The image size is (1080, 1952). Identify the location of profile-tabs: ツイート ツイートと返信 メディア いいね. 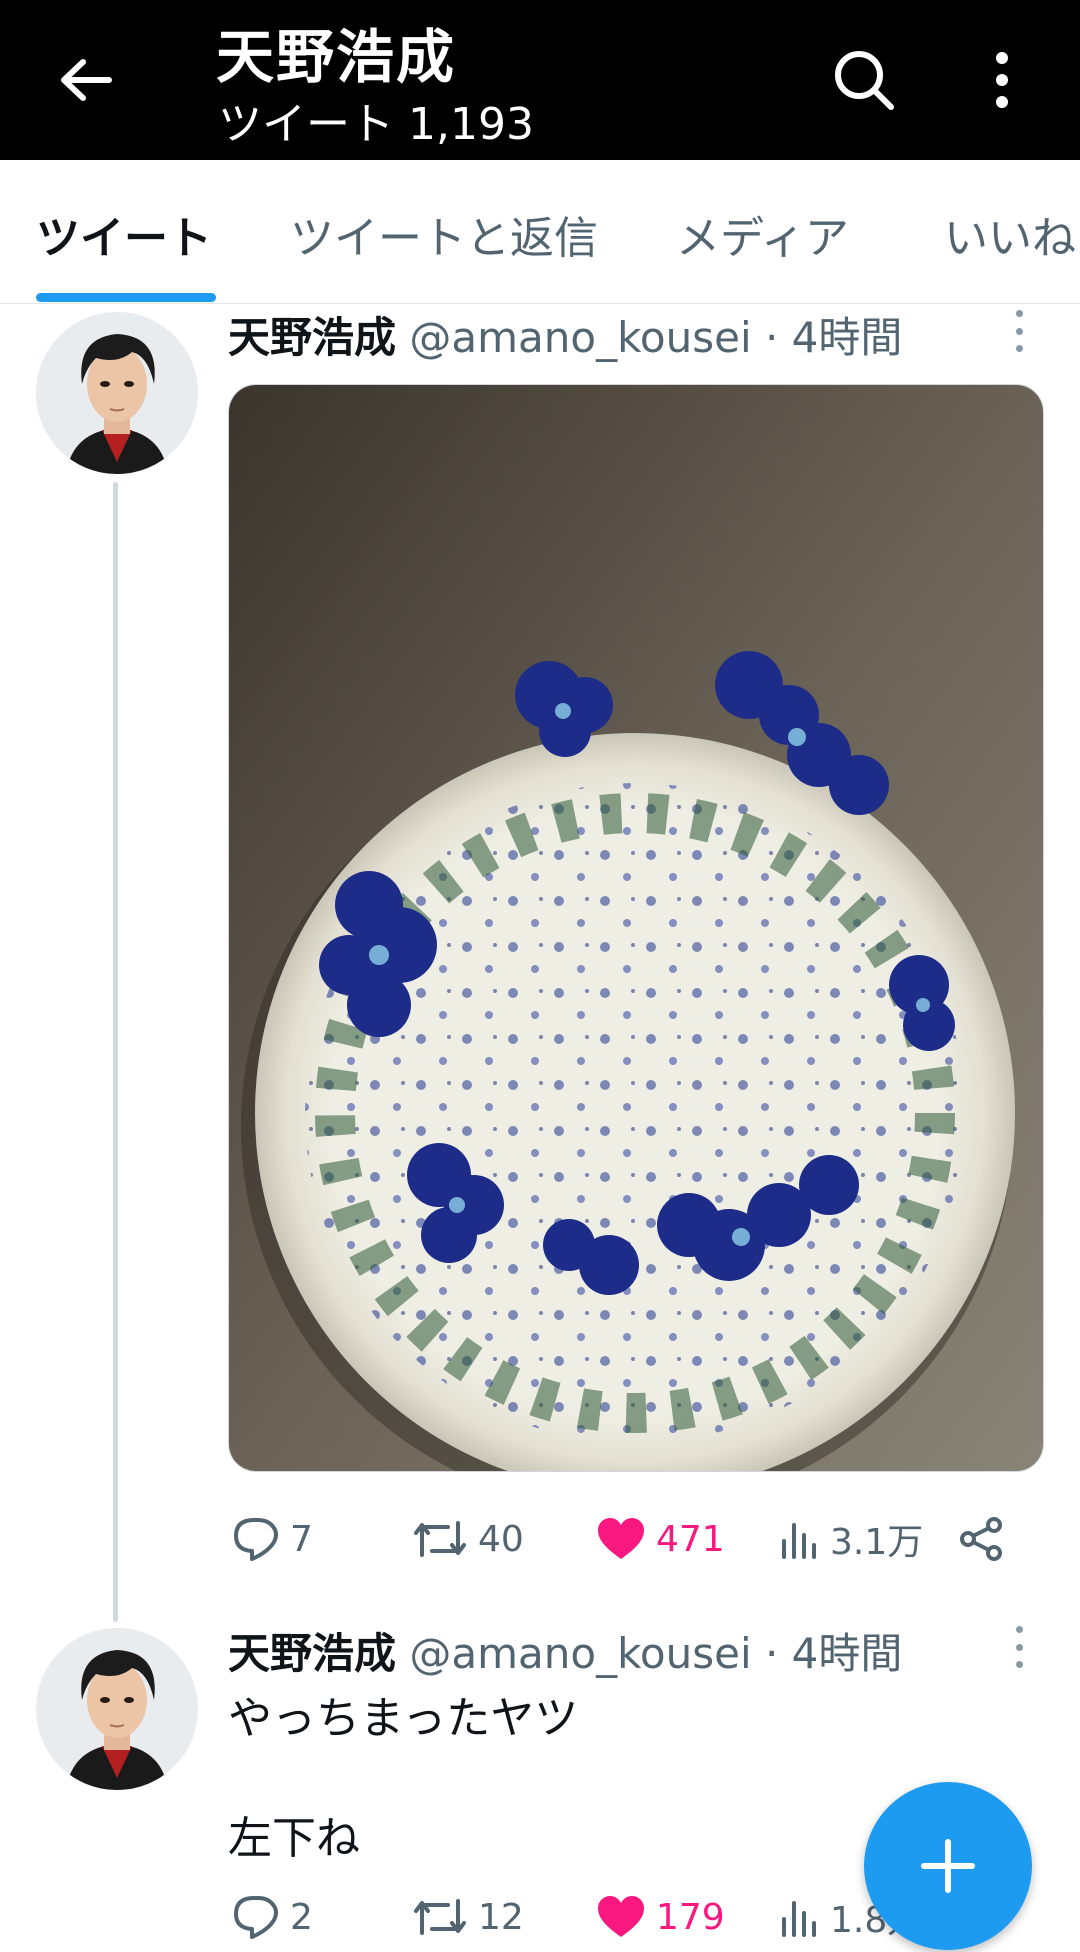
(540, 232).